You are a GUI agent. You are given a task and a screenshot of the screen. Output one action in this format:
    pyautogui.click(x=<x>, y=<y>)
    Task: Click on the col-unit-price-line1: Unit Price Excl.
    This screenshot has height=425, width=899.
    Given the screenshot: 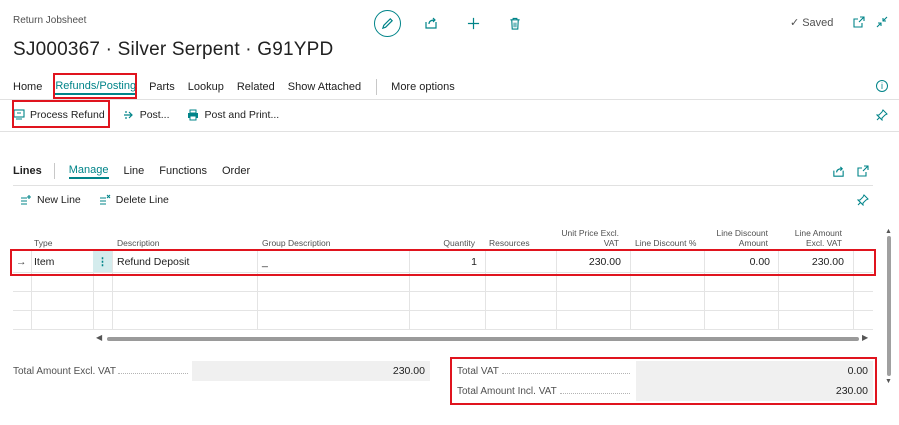 What is the action you would take?
    pyautogui.click(x=590, y=233)
    